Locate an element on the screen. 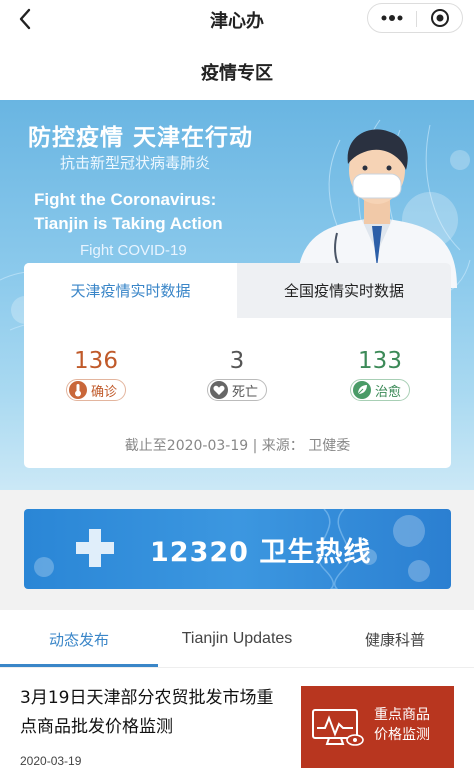 The height and width of the screenshot is (781, 474). tab-tianjin-updates: Tianjin Updates is located at coordinates (237, 639).